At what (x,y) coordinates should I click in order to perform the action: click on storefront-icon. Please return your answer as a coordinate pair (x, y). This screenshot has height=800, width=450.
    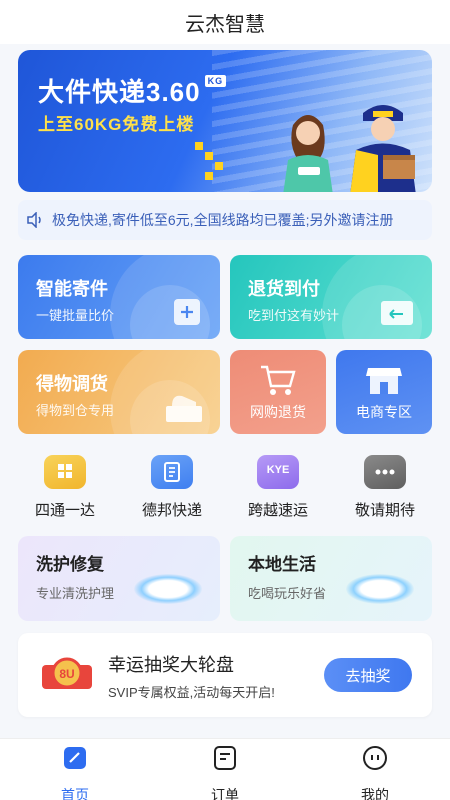
    Looking at the image, I should click on (384, 381).